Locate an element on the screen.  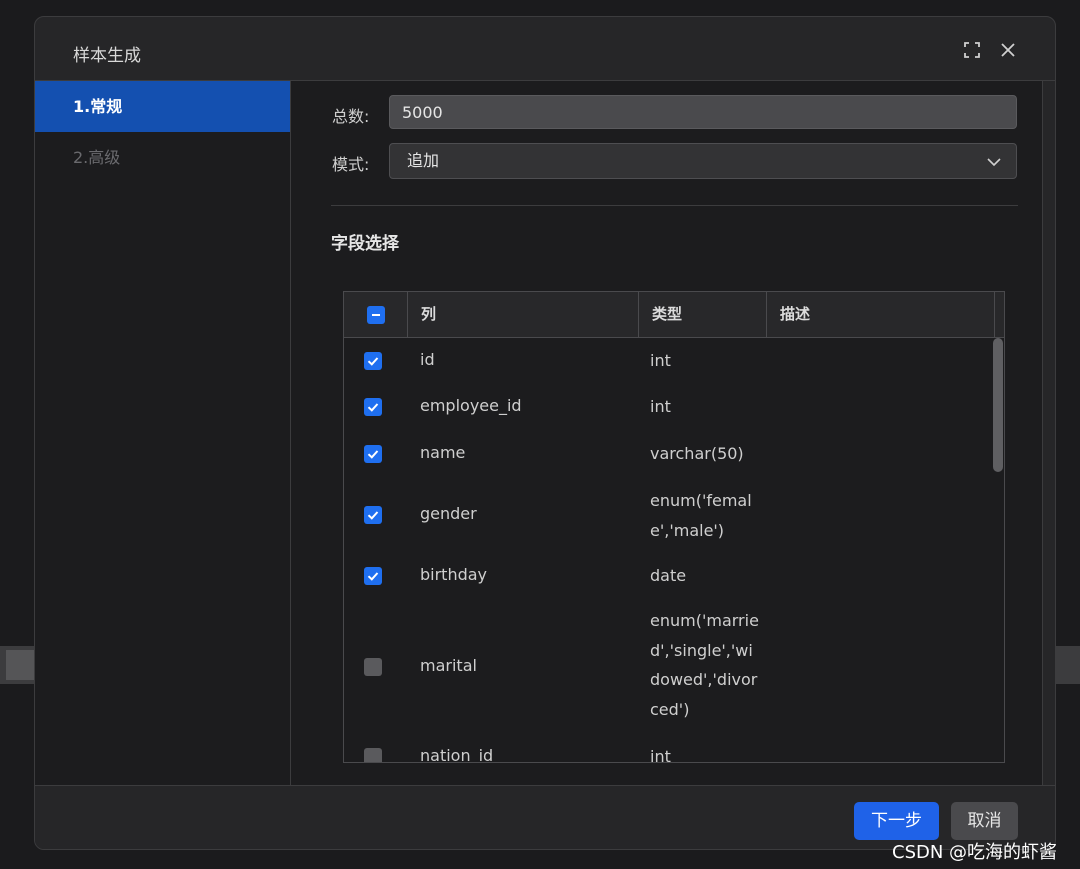
field-selection-title: 字段选择 is located at coordinates (365, 244).